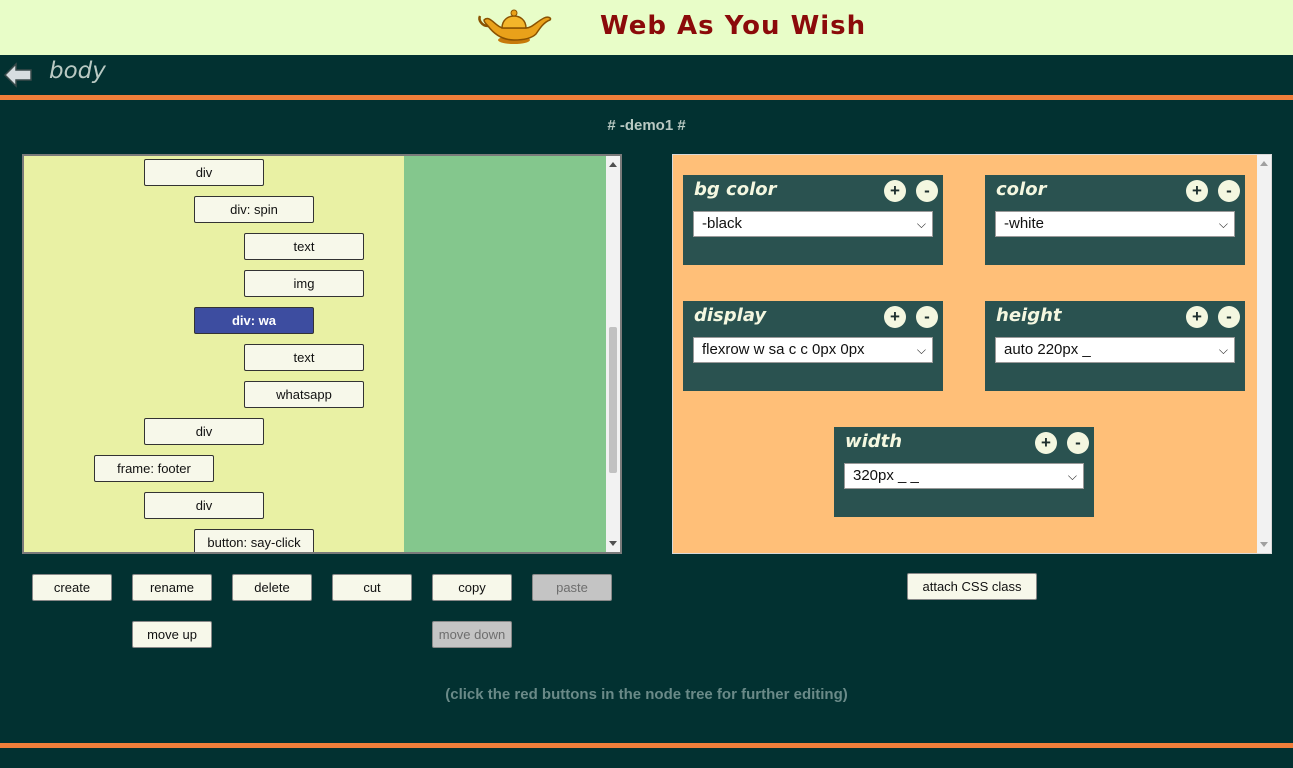  I want to click on css-scrollbar, so click(1264, 354).